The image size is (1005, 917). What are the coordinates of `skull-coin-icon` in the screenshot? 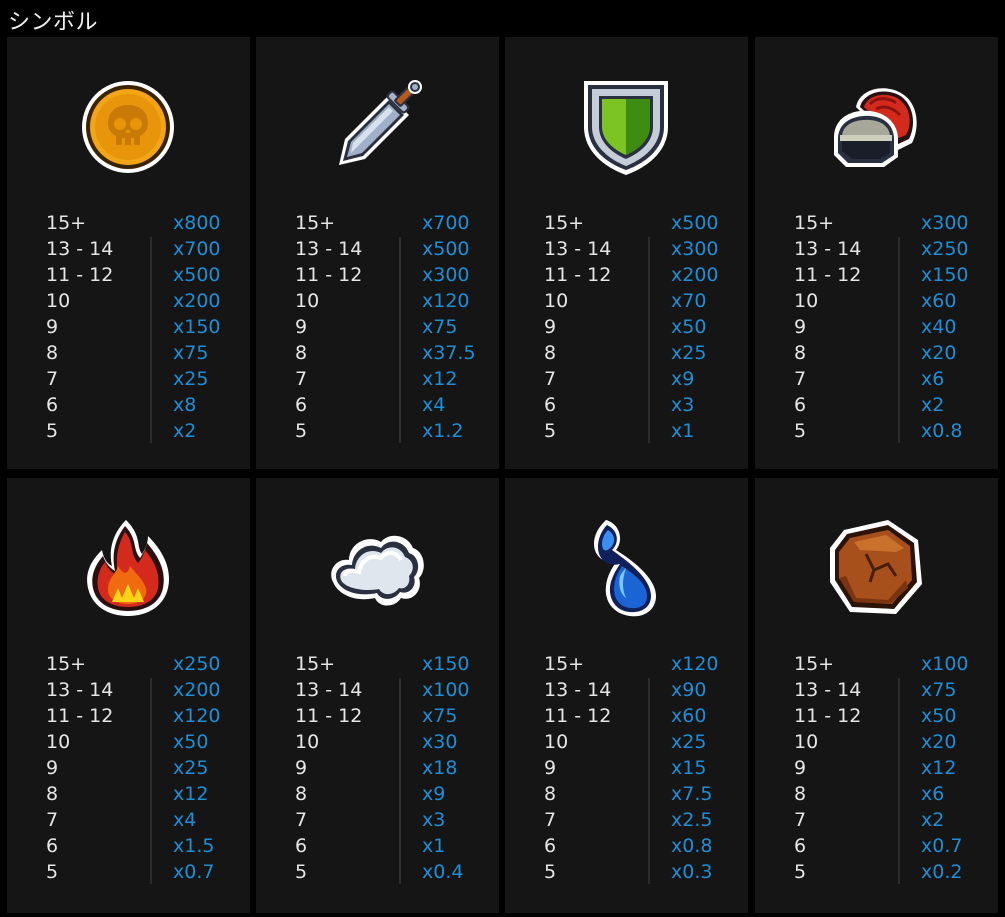 It's located at (128, 127).